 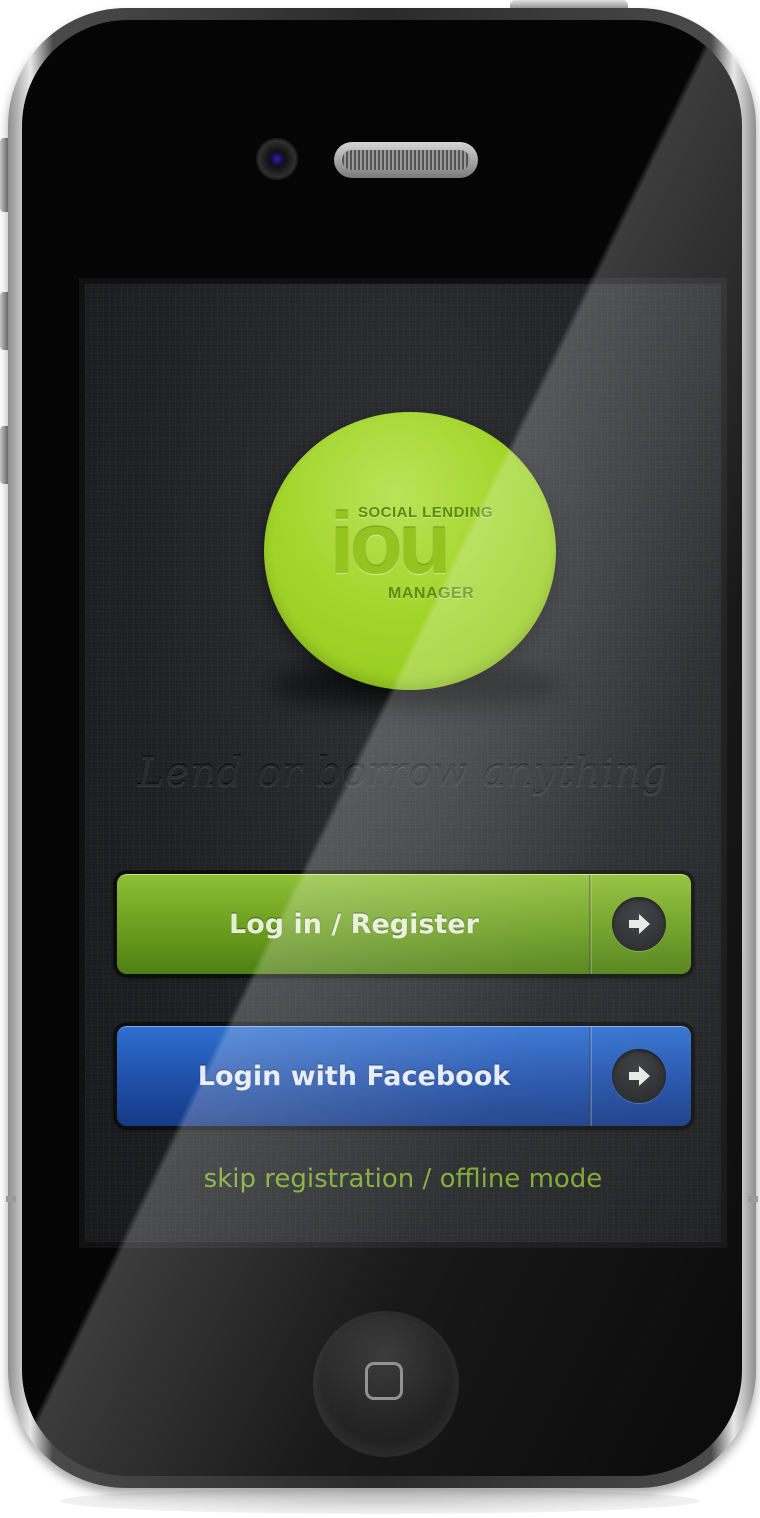 I want to click on home-button, so click(x=386, y=1384).